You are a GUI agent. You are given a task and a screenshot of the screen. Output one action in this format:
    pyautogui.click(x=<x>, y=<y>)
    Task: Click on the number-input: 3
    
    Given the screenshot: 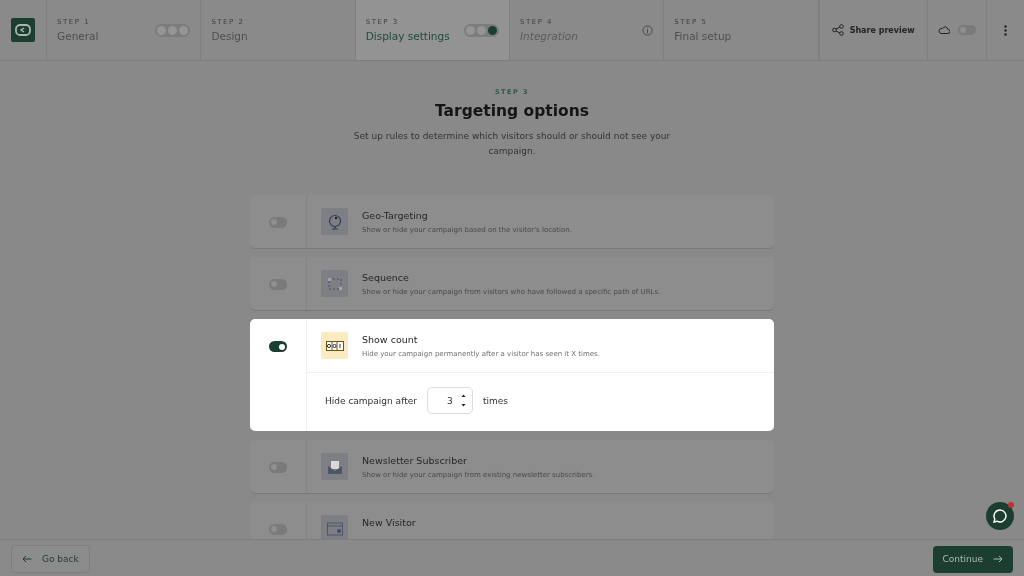 What is the action you would take?
    pyautogui.click(x=449, y=400)
    